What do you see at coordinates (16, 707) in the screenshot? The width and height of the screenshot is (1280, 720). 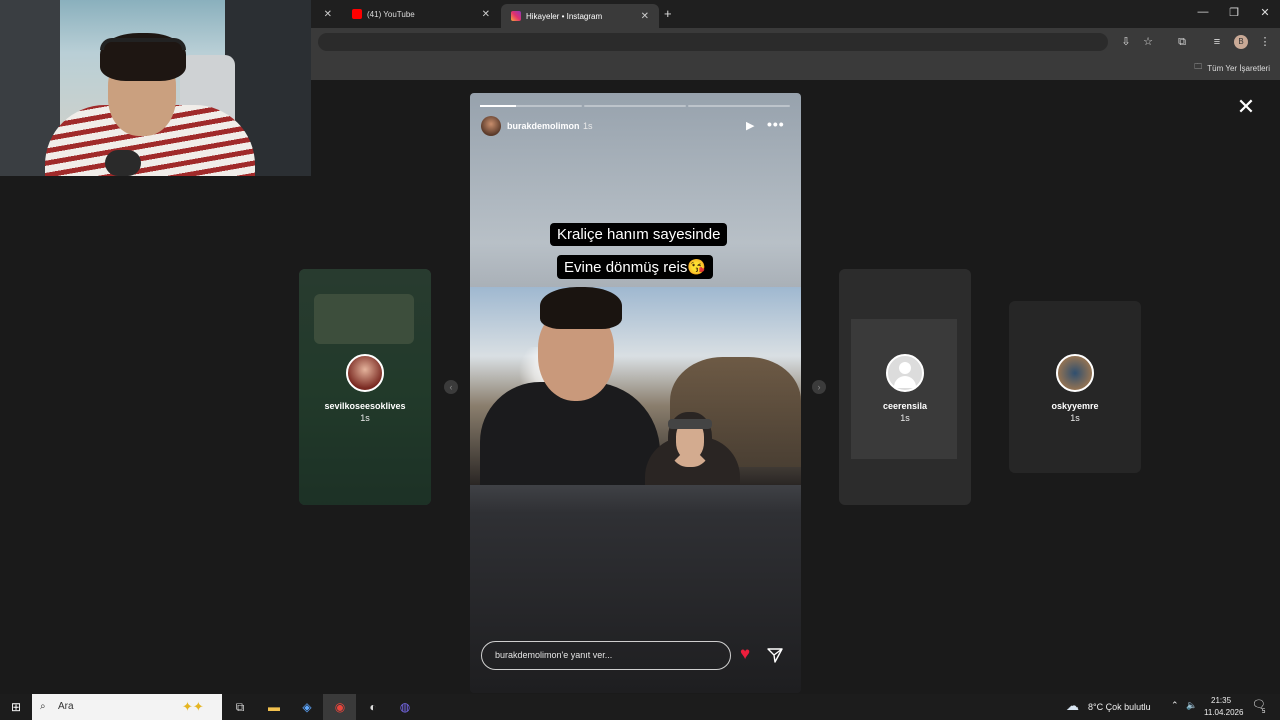 I see `windows-start-icon: ⊞` at bounding box center [16, 707].